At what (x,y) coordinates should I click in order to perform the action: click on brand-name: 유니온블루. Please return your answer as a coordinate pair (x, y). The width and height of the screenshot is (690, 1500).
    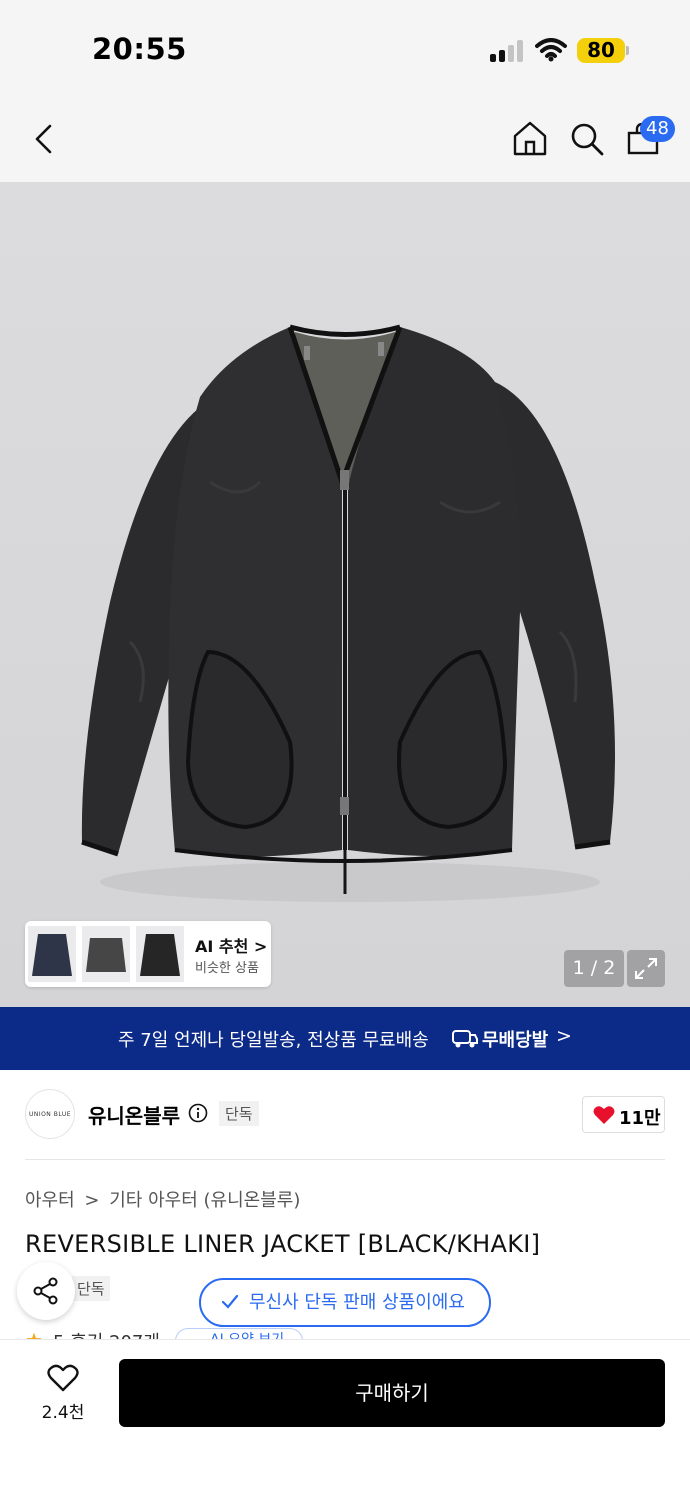
    Looking at the image, I should click on (134, 1114).